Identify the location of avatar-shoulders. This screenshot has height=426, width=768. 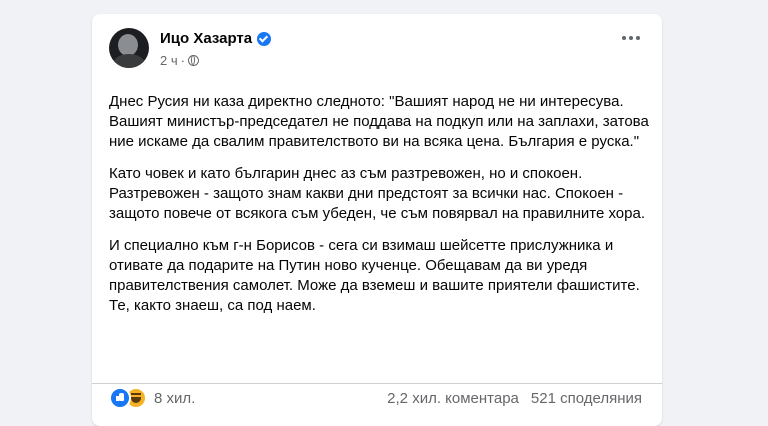
(129, 61).